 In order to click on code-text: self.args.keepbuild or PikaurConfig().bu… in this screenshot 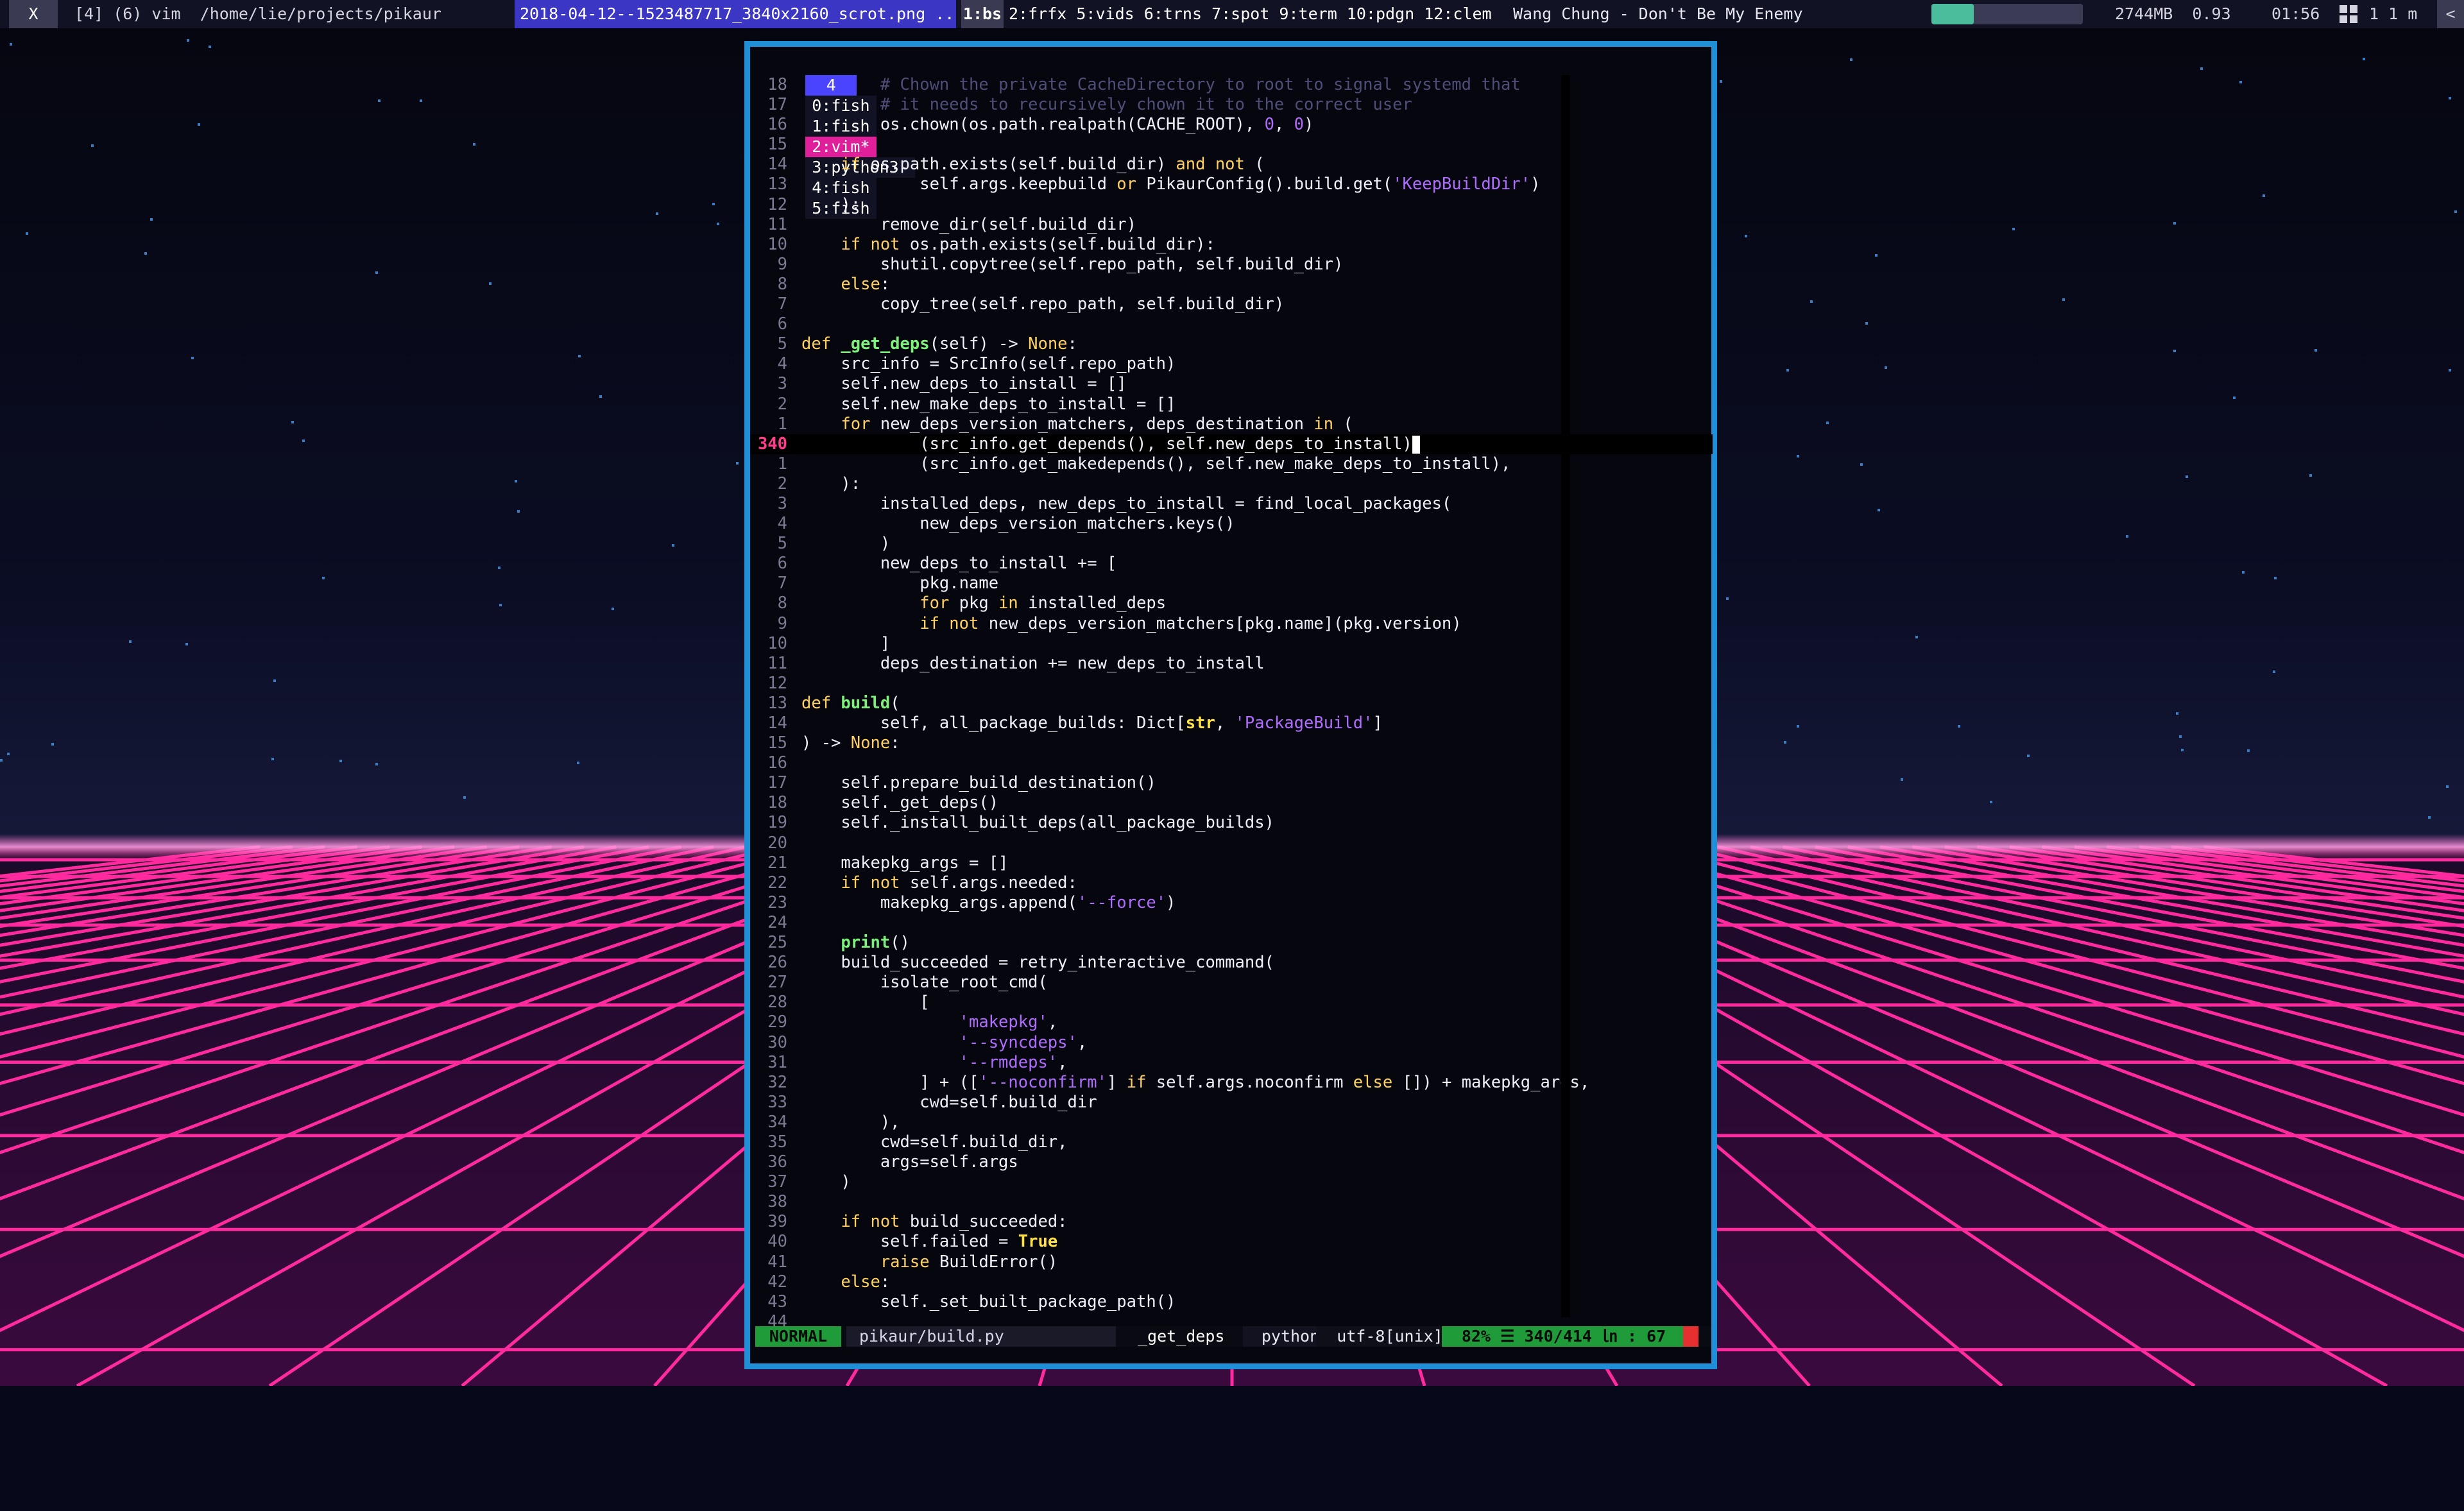, I will do `click(1171, 184)`.